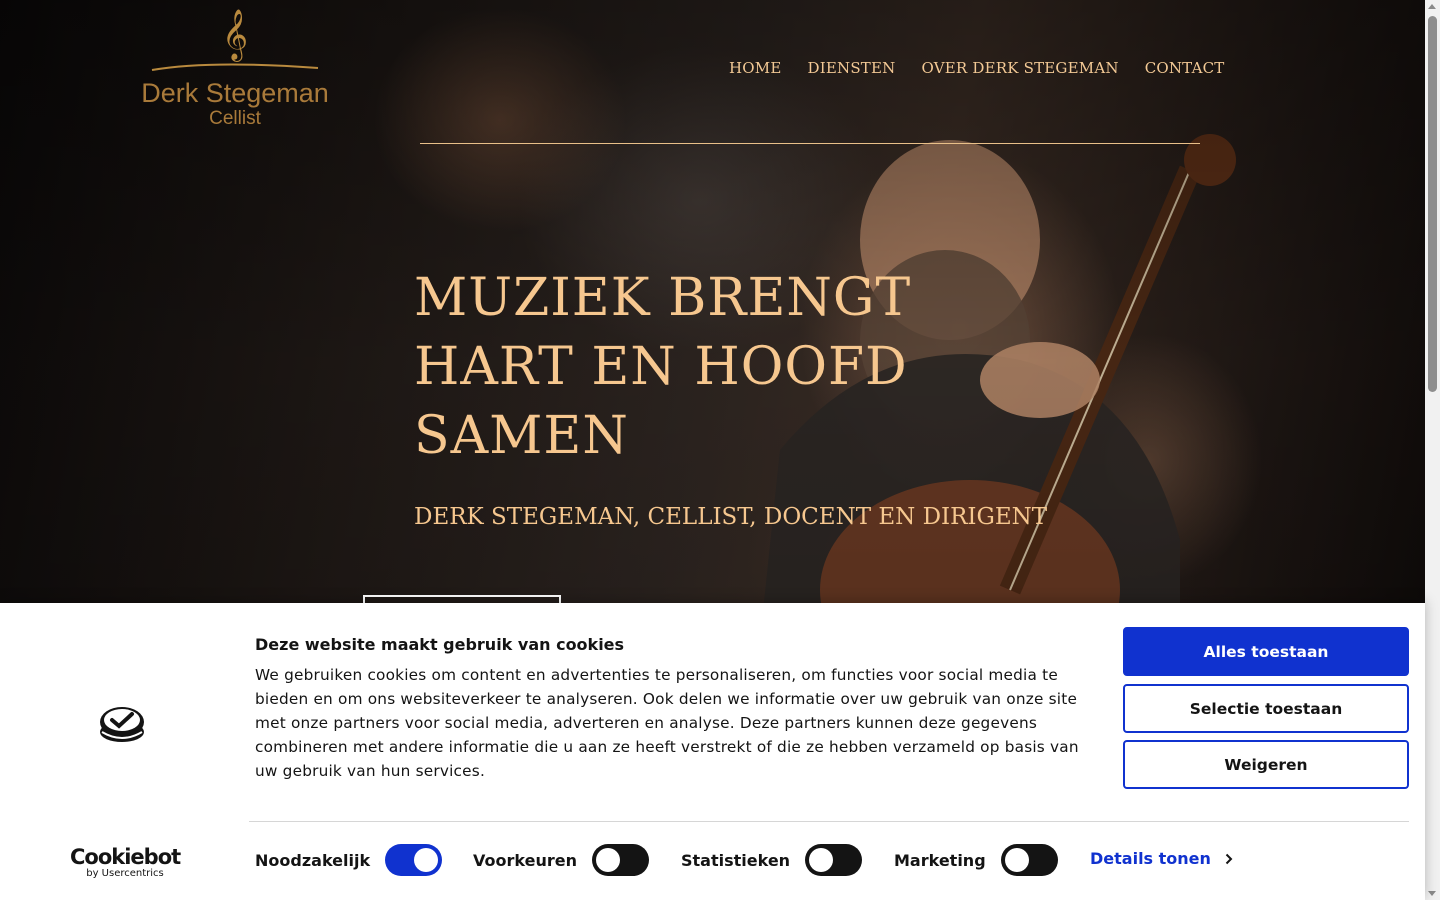 The image size is (1440, 900). Describe the element at coordinates (1266, 764) in the screenshot. I see `deny-button: Weigeren` at that location.